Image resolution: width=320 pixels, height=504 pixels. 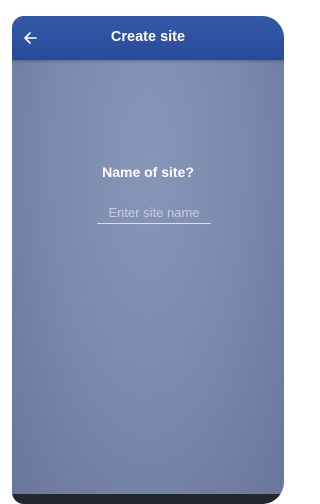 I want to click on device-bottom-edge, so click(x=148, y=499).